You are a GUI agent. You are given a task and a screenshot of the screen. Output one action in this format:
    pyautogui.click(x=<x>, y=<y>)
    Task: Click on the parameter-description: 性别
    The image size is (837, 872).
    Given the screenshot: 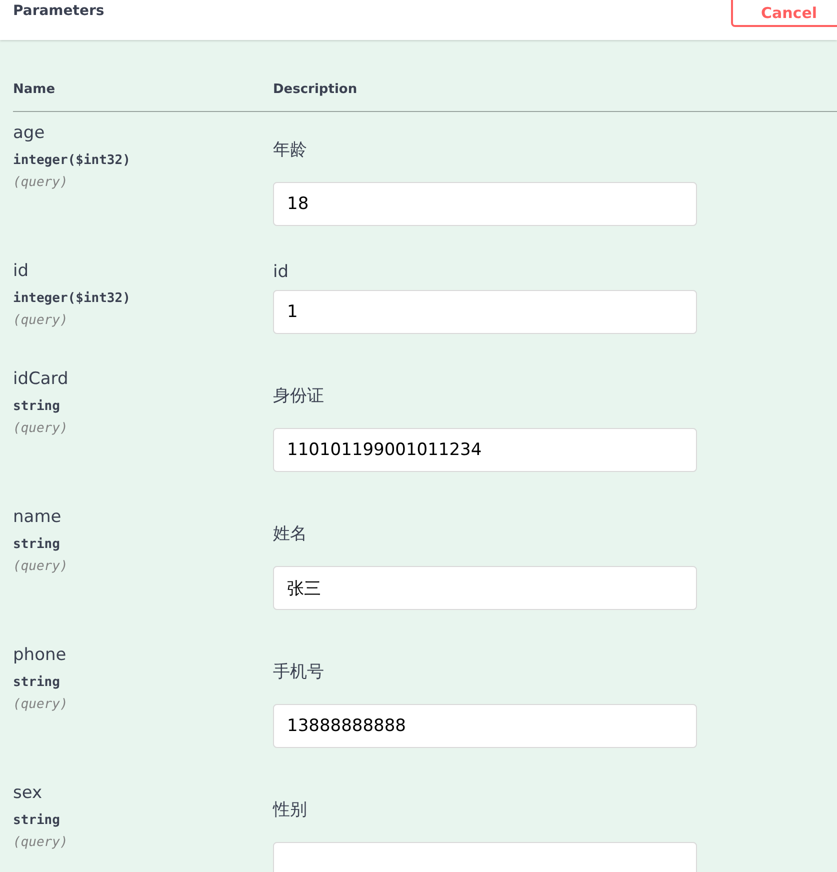 What is the action you would take?
    pyautogui.click(x=290, y=810)
    